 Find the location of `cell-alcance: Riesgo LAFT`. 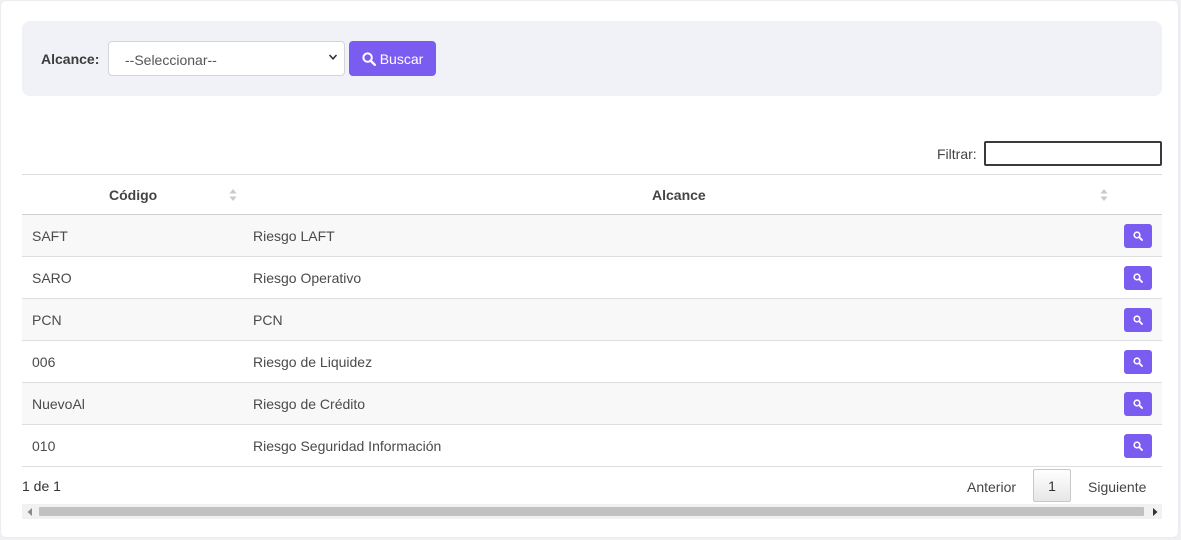

cell-alcance: Riesgo LAFT is located at coordinates (294, 236).